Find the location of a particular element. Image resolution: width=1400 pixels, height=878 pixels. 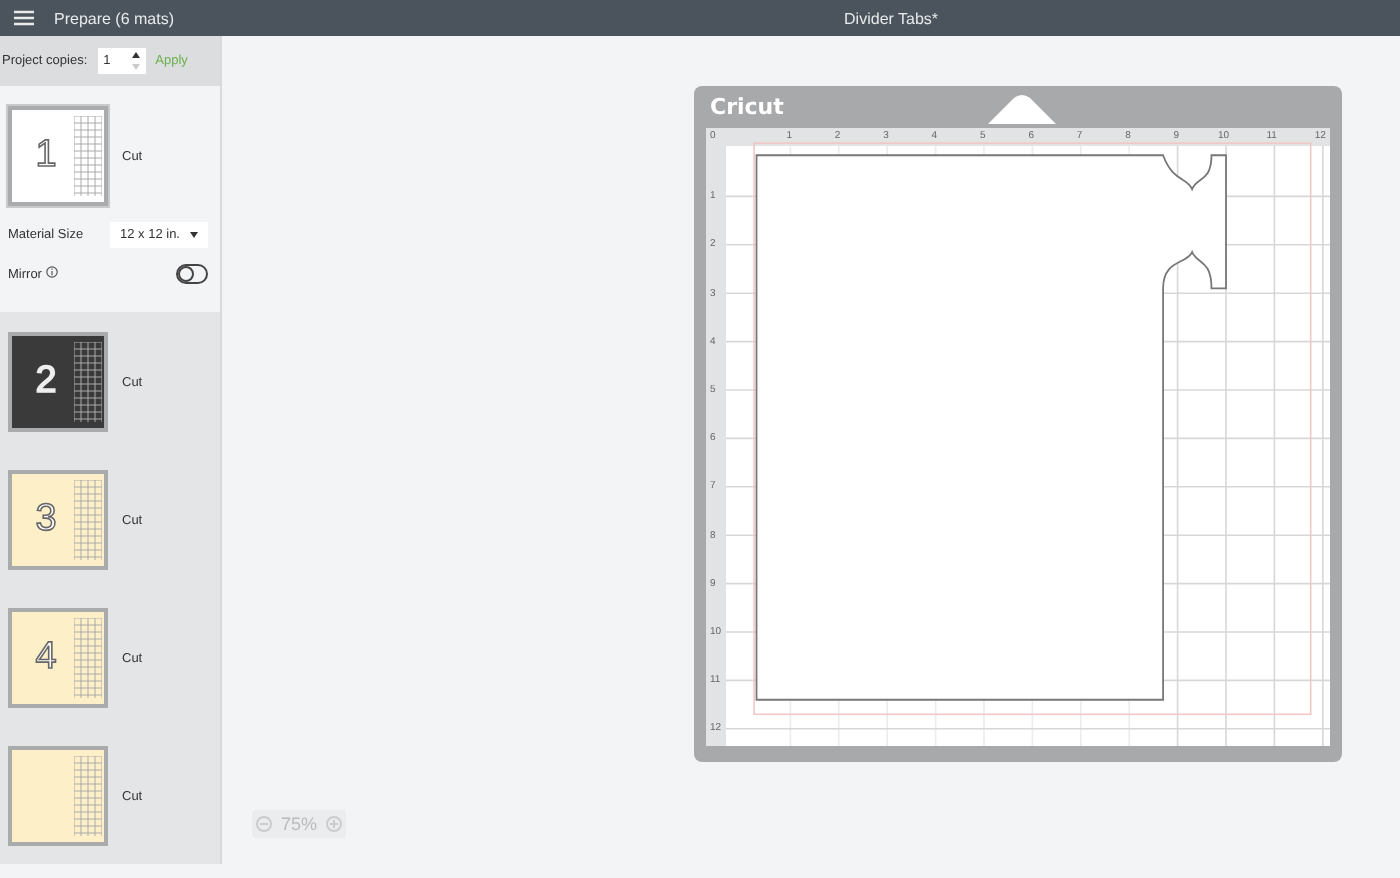

brand-logo: Cricut is located at coordinates (747, 107).